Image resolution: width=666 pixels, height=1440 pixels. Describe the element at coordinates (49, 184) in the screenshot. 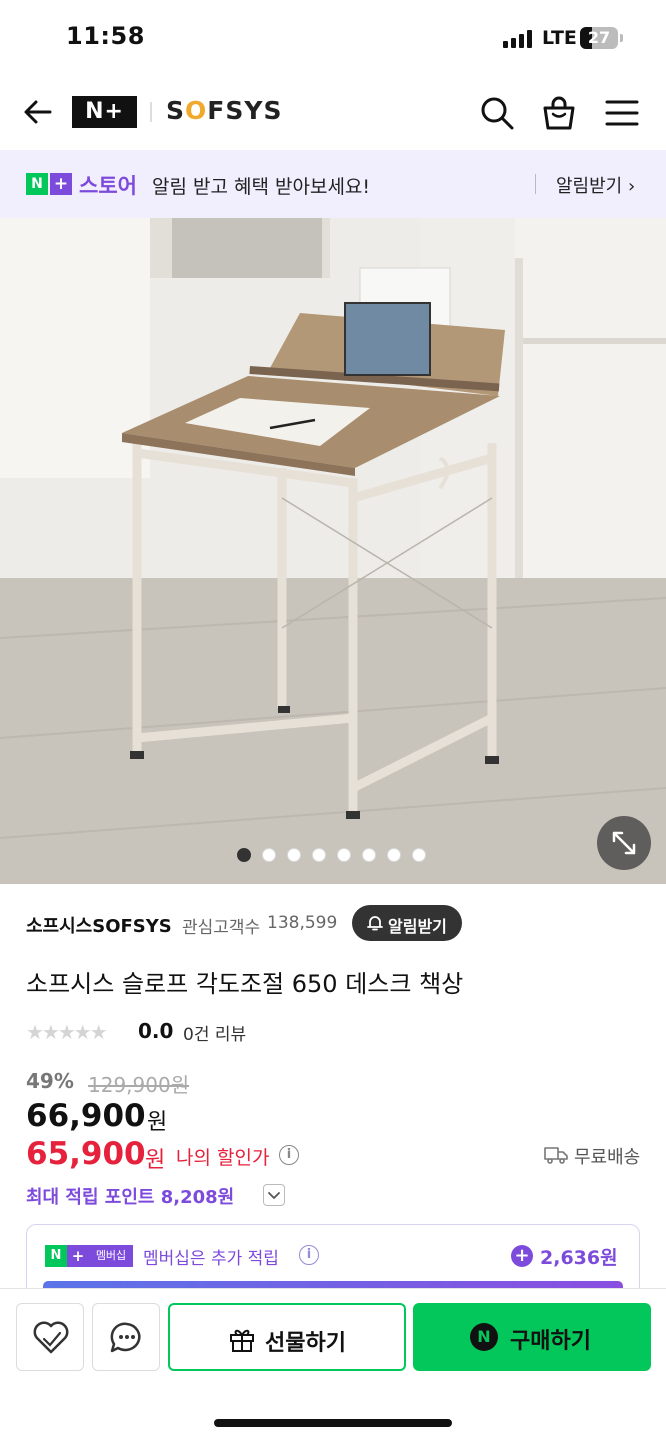

I see `naver-plus-store-logo: N +` at that location.